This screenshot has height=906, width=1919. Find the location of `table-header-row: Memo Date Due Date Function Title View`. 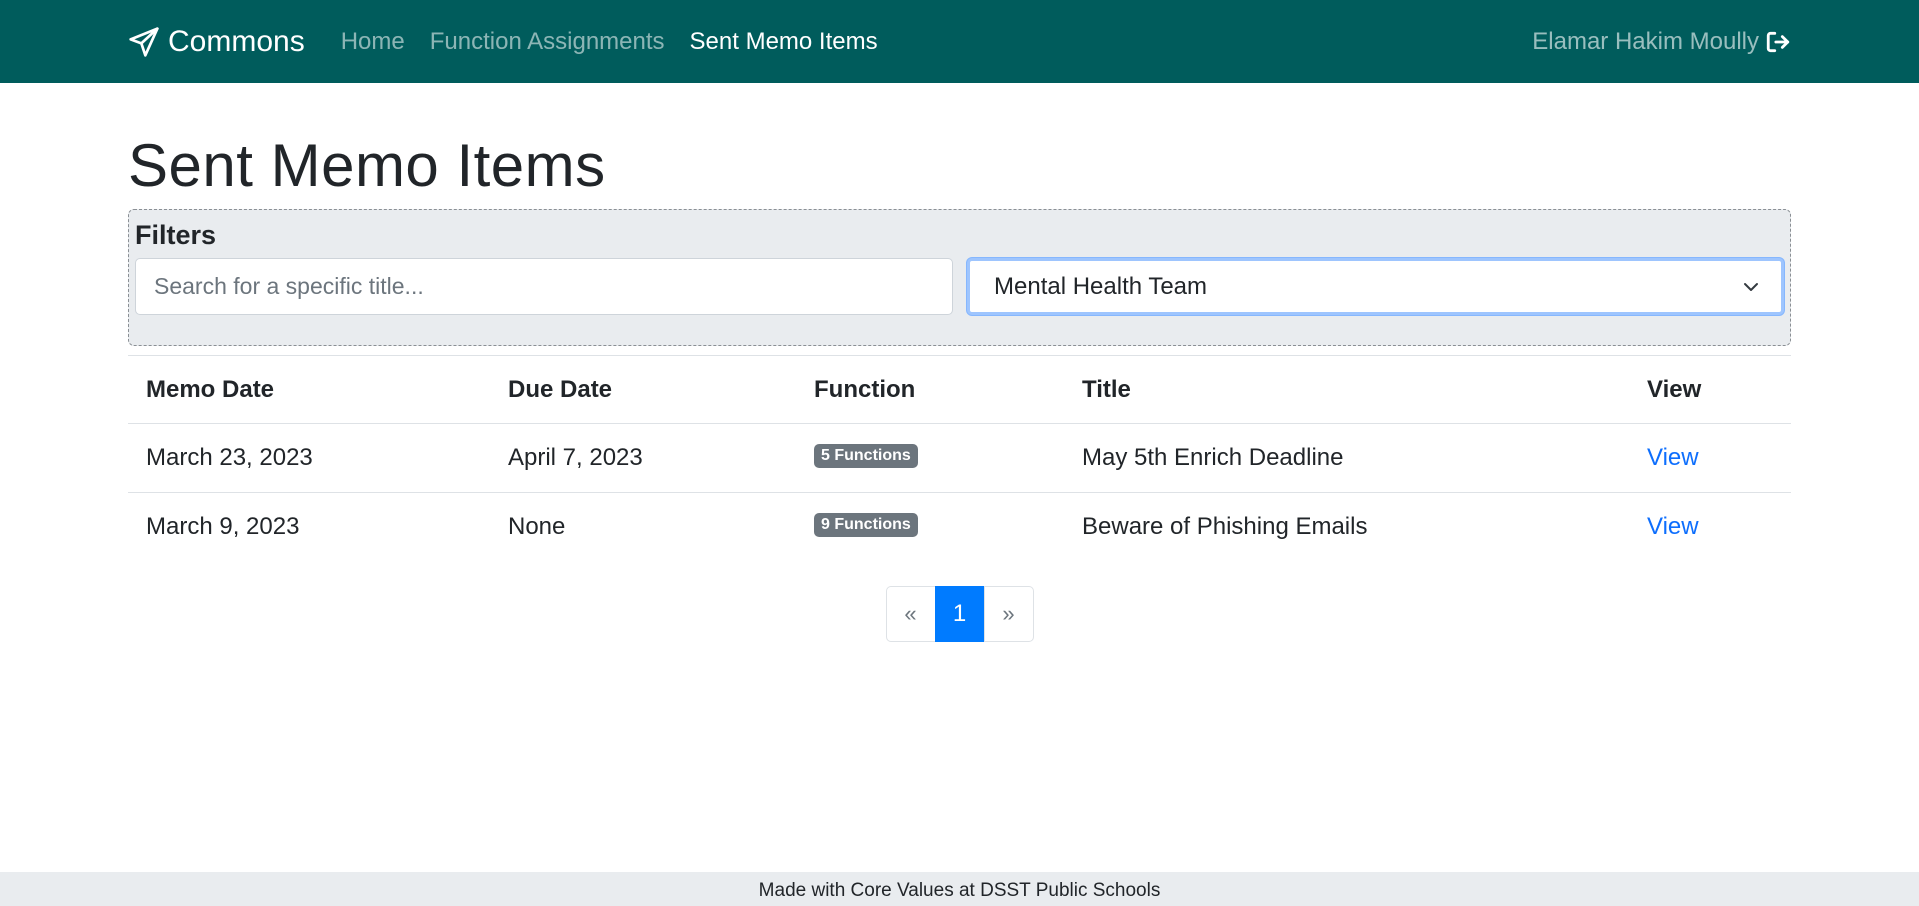

table-header-row: Memo Date Due Date Function Title View is located at coordinates (959, 389).